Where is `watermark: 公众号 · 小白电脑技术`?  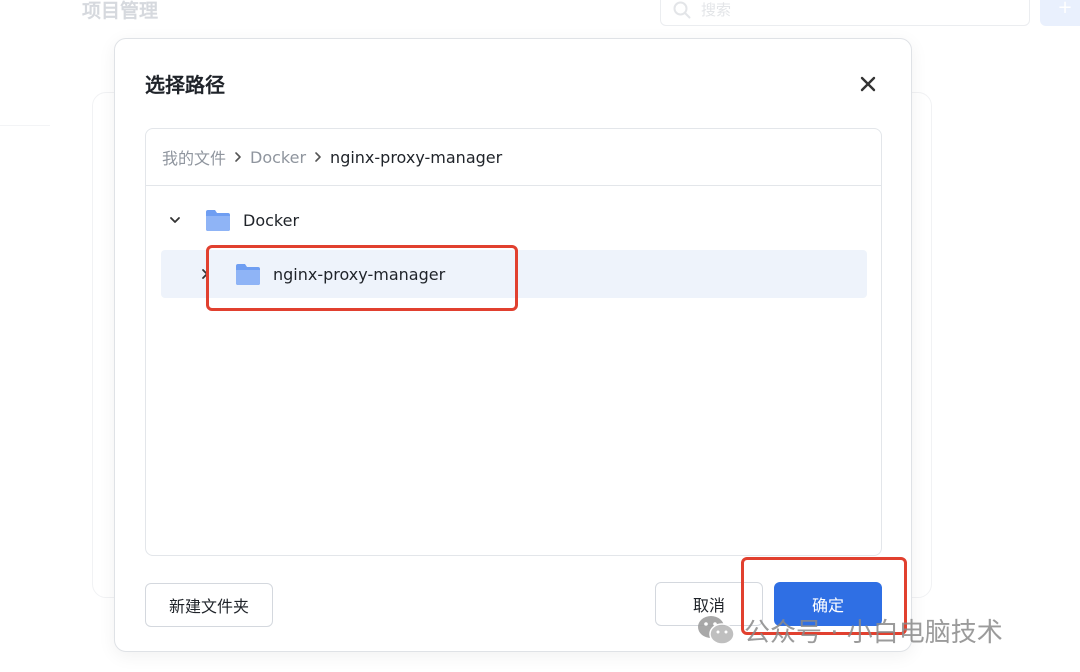 watermark: 公众号 · 小白电脑技术 is located at coordinates (849, 630).